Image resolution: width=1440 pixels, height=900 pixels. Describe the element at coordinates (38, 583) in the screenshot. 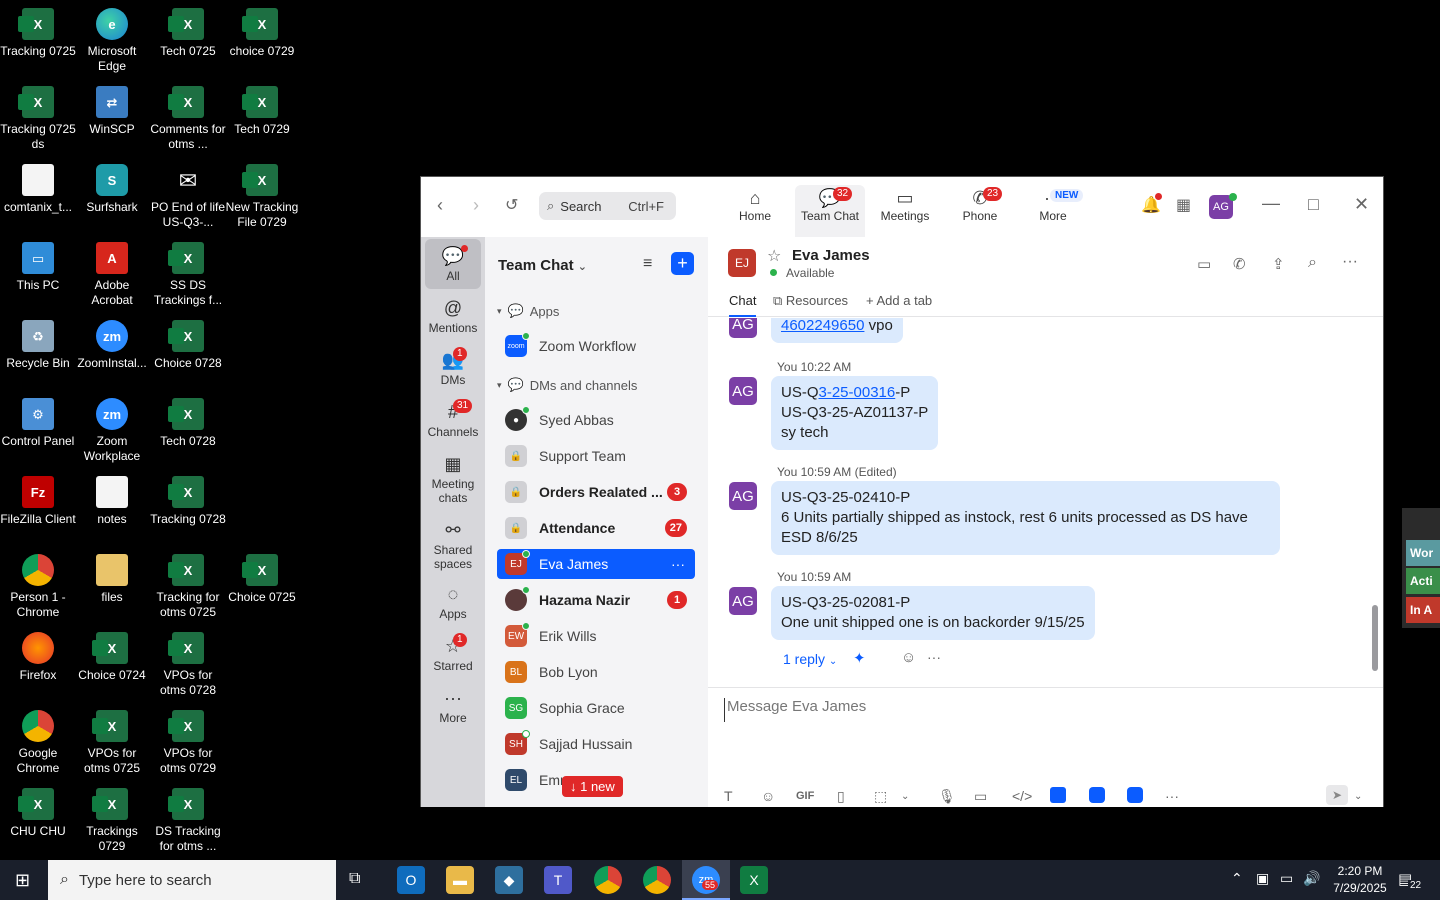

I see `desktop-icon-person1-chrome: Person 1 - Chrome` at that location.